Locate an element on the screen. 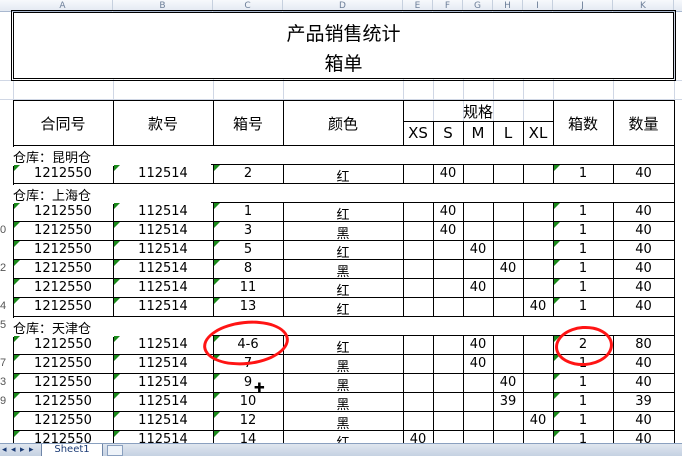  next-sheet-icon: ▸ is located at coordinates (22, 450).